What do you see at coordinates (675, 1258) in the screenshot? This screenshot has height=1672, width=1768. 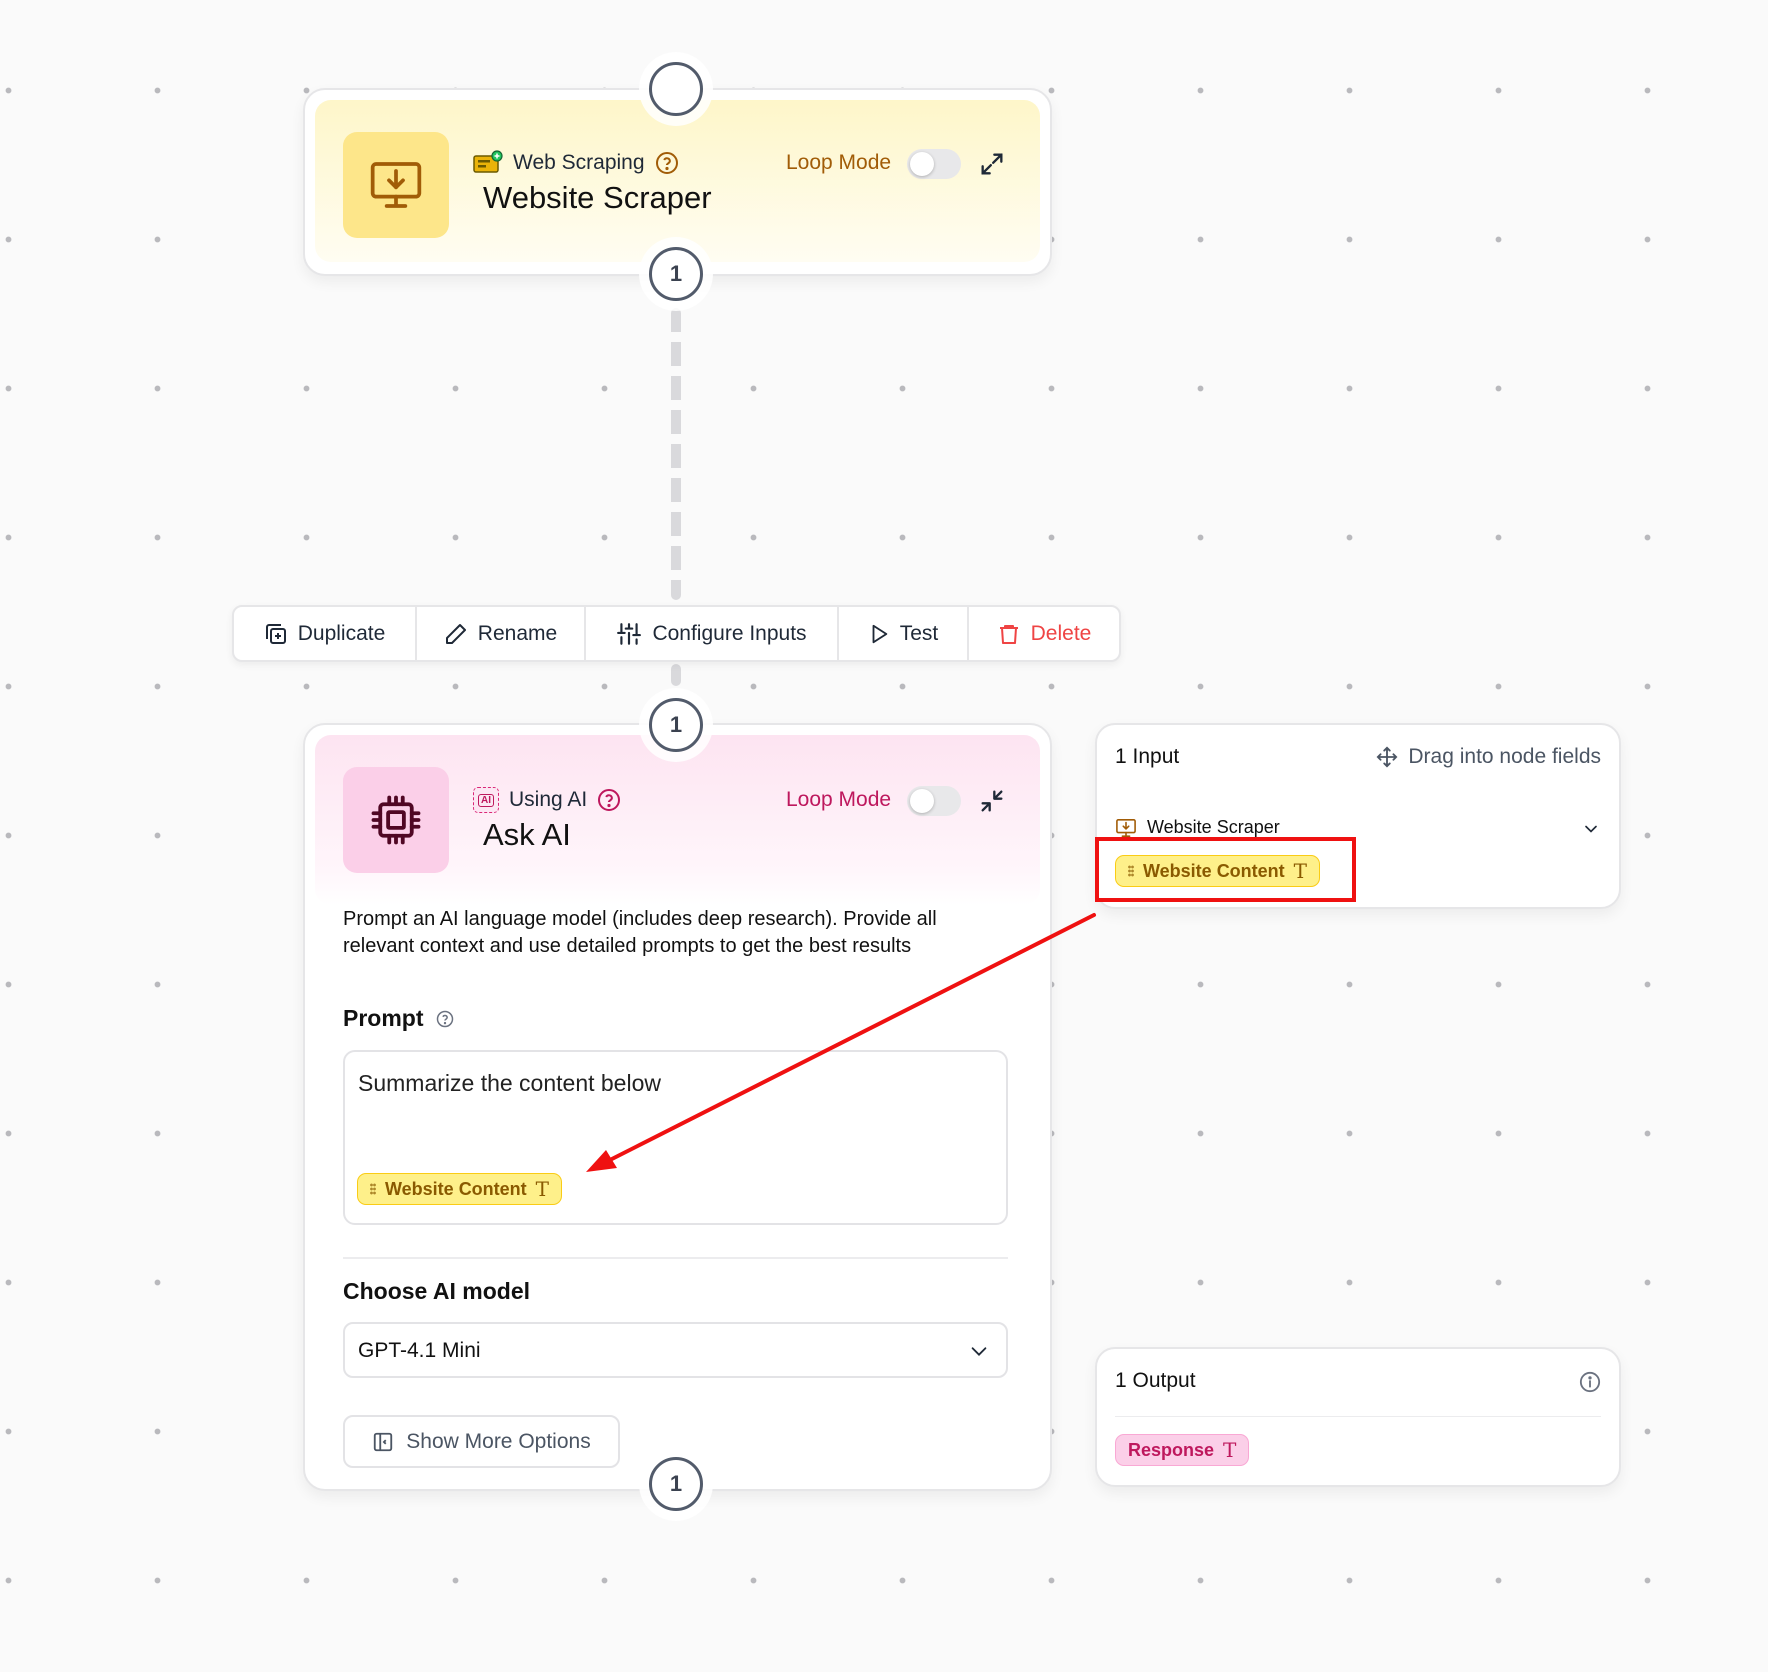 I see `section-divider` at bounding box center [675, 1258].